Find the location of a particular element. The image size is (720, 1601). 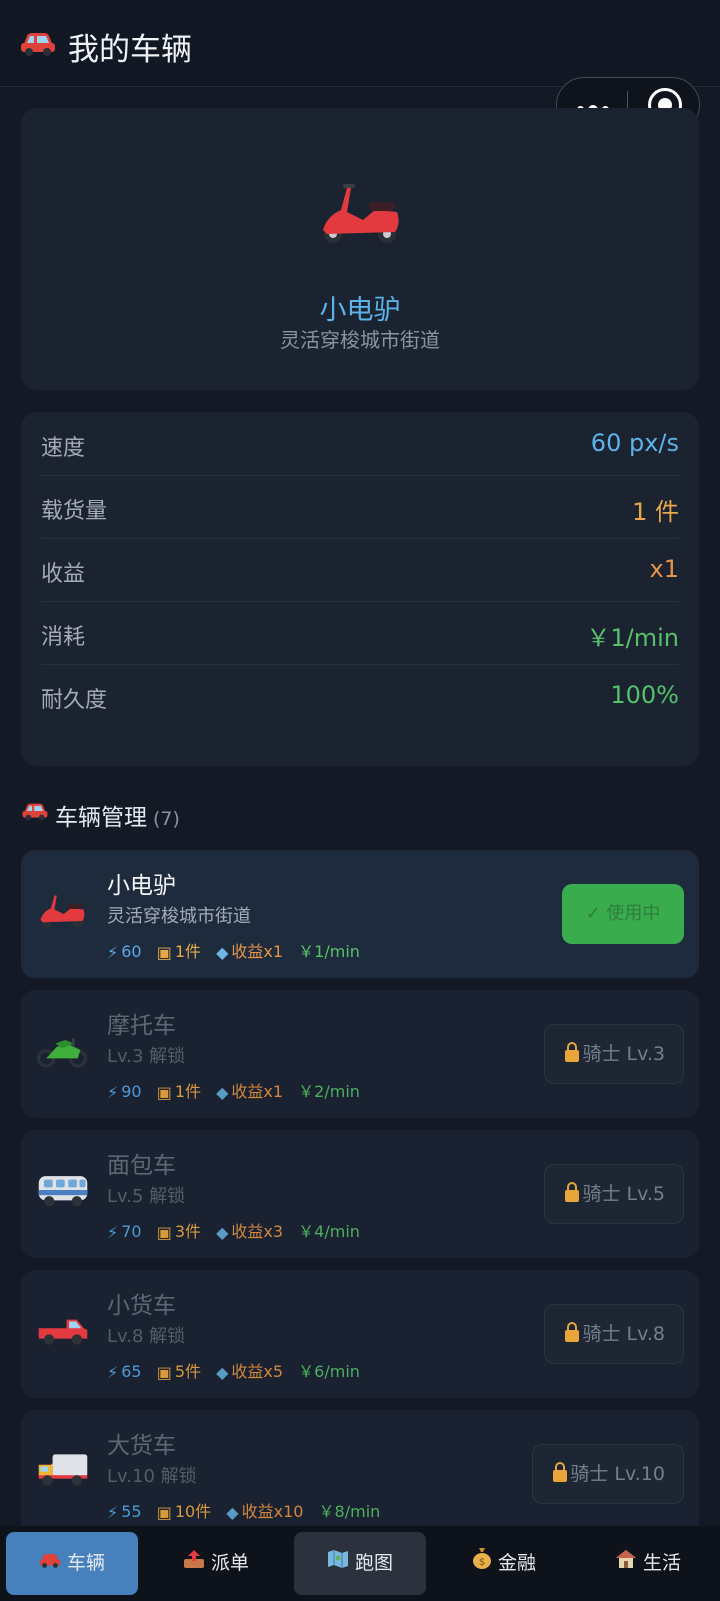

speed-value: 90 is located at coordinates (131, 1091).